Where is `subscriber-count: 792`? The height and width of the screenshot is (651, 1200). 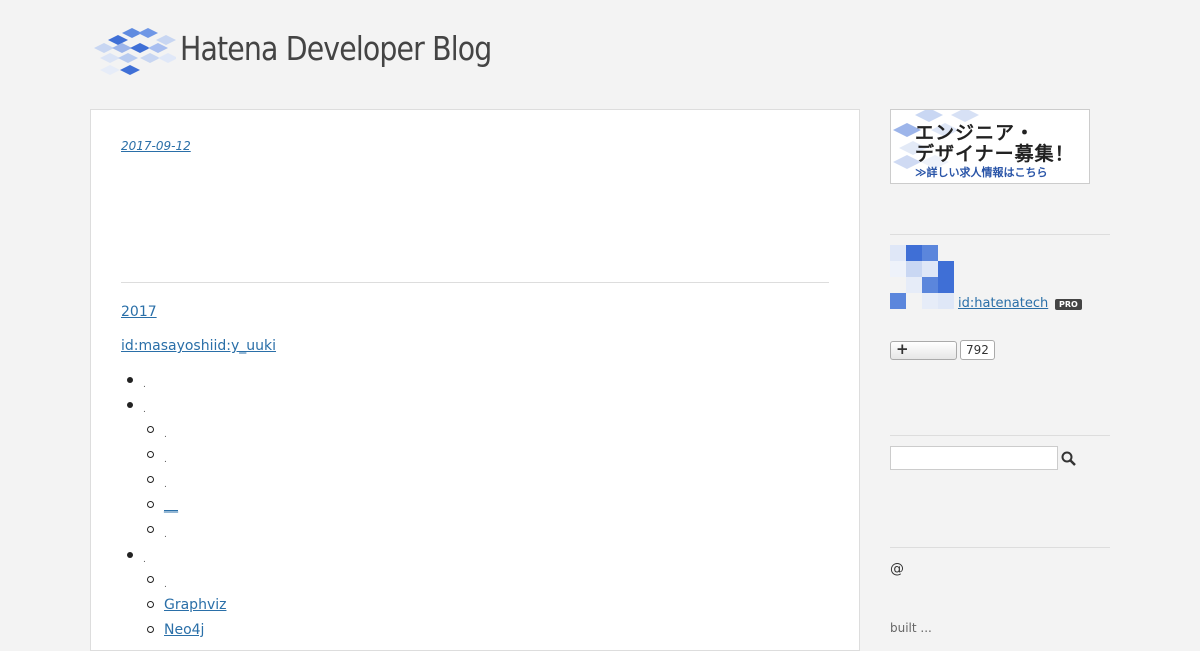
subscriber-count: 792 is located at coordinates (977, 350).